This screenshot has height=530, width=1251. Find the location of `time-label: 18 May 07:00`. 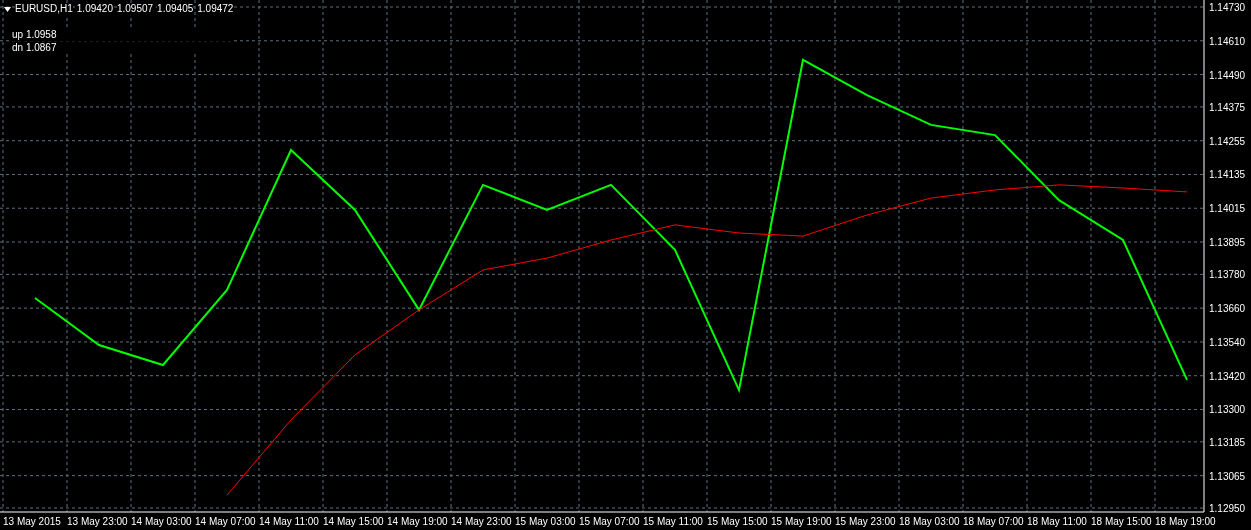

time-label: 18 May 07:00 is located at coordinates (993, 521).